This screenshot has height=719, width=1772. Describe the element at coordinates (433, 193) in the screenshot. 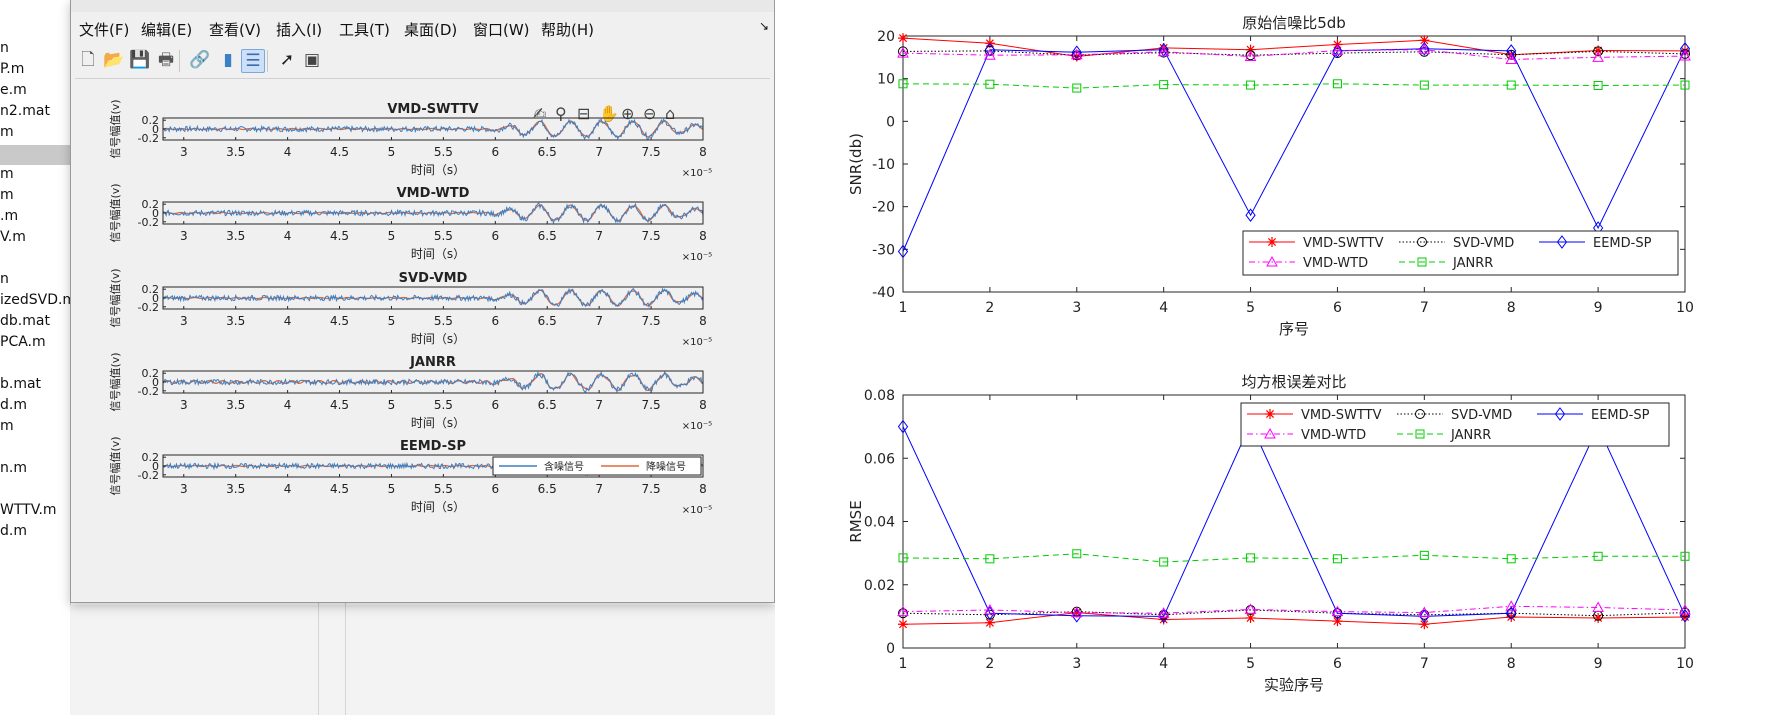

I see `subplot-title: VMD-WTD` at that location.